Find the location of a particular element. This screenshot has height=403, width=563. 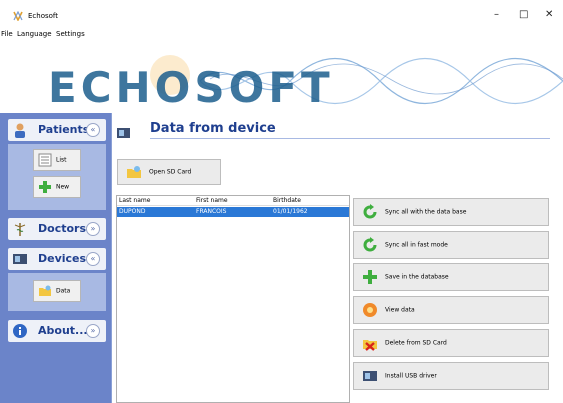

patient-icon is located at coordinates (20, 130).